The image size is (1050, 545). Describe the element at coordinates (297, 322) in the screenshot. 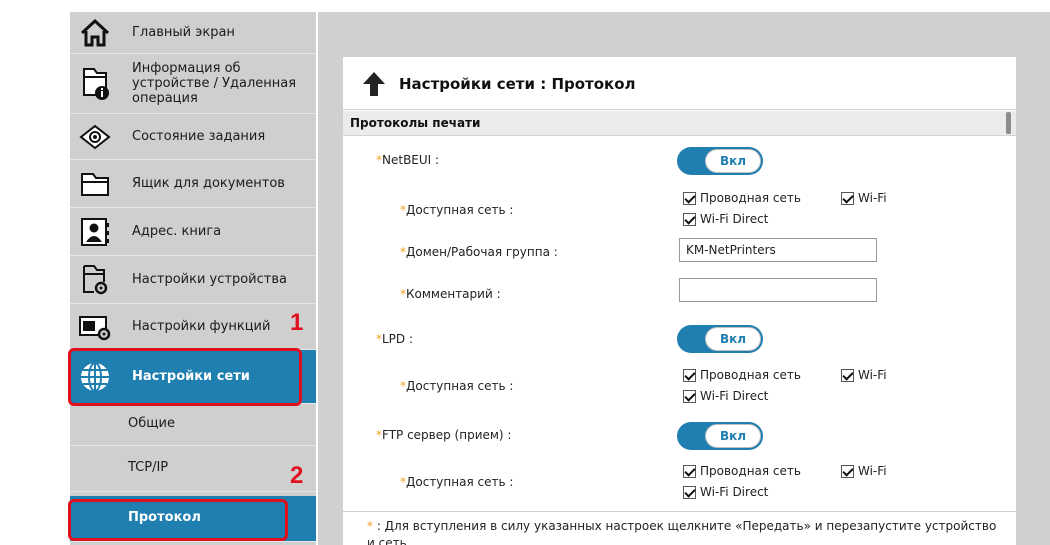

I see `callout-step-1: 1` at that location.